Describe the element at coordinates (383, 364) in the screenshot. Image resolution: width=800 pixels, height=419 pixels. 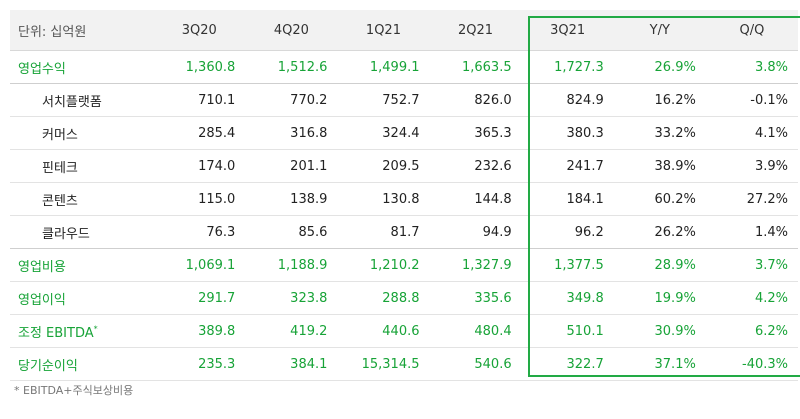
I see `table-cell: 15,314.5` at that location.